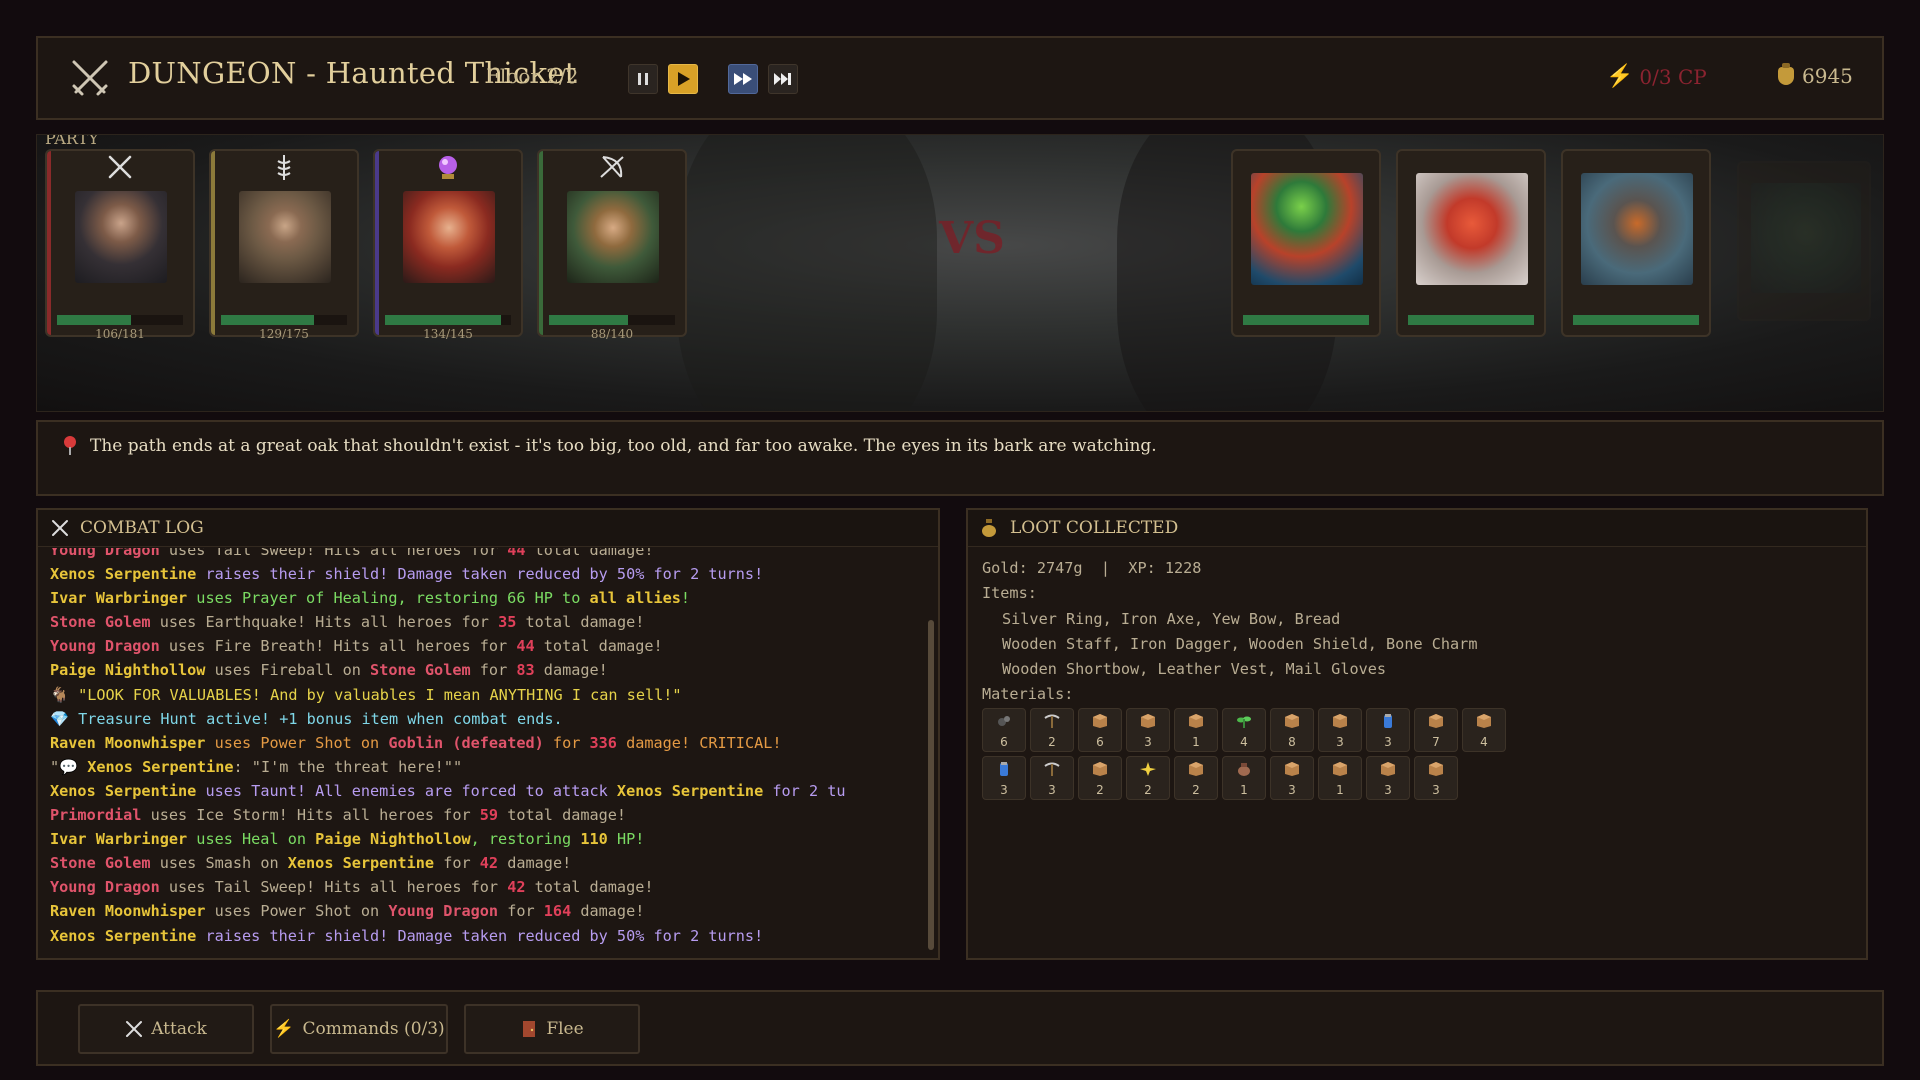 Image resolution: width=1920 pixels, height=1080 pixels. I want to click on log-segment: 83, so click(525, 670).